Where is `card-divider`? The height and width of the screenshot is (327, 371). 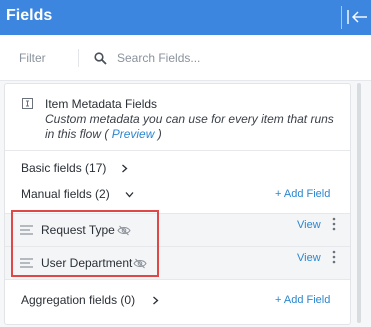 card-divider is located at coordinates (177, 150).